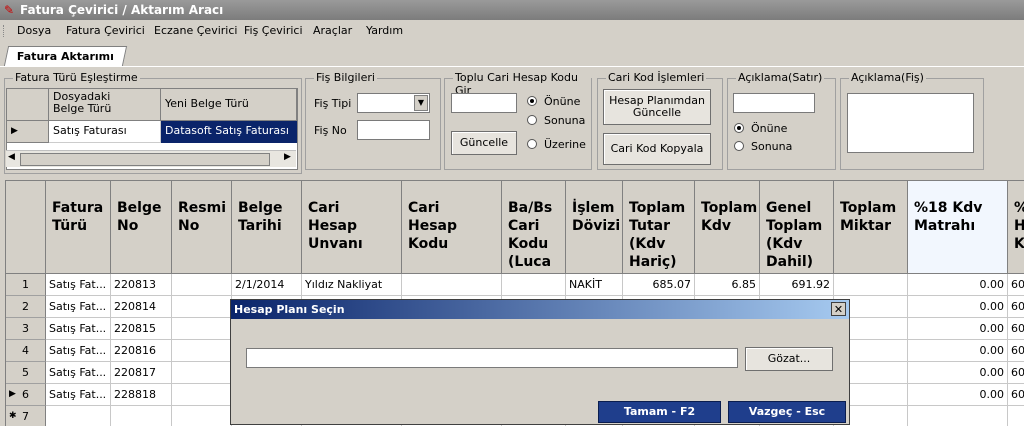 This screenshot has height=426, width=1024. Describe the element at coordinates (659, 285) in the screenshot. I see `cell-toplam-tutar: 685.07` at that location.